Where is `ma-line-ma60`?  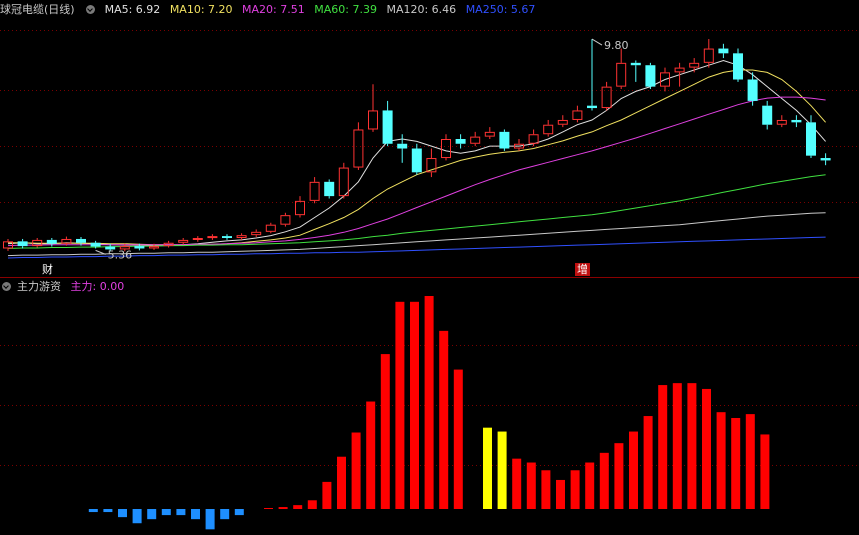
ma-line-ma60 is located at coordinates (416, 211).